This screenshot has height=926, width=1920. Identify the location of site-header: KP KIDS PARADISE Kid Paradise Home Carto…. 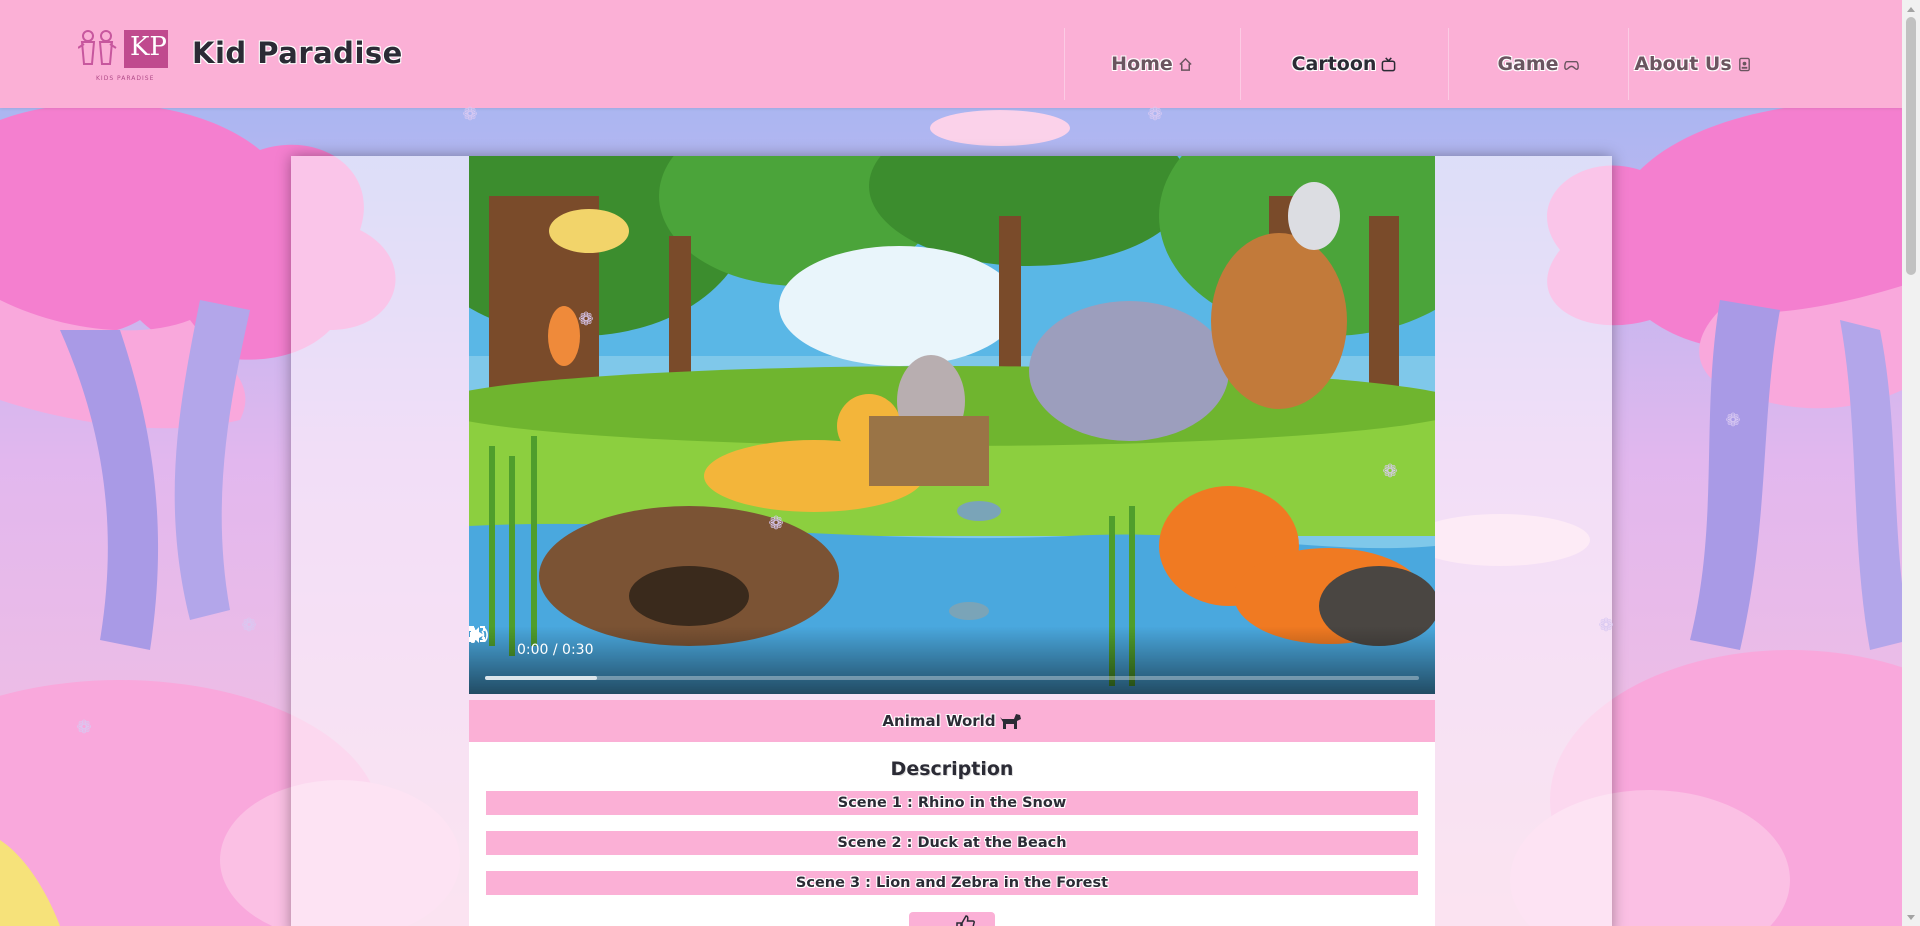
(951, 54).